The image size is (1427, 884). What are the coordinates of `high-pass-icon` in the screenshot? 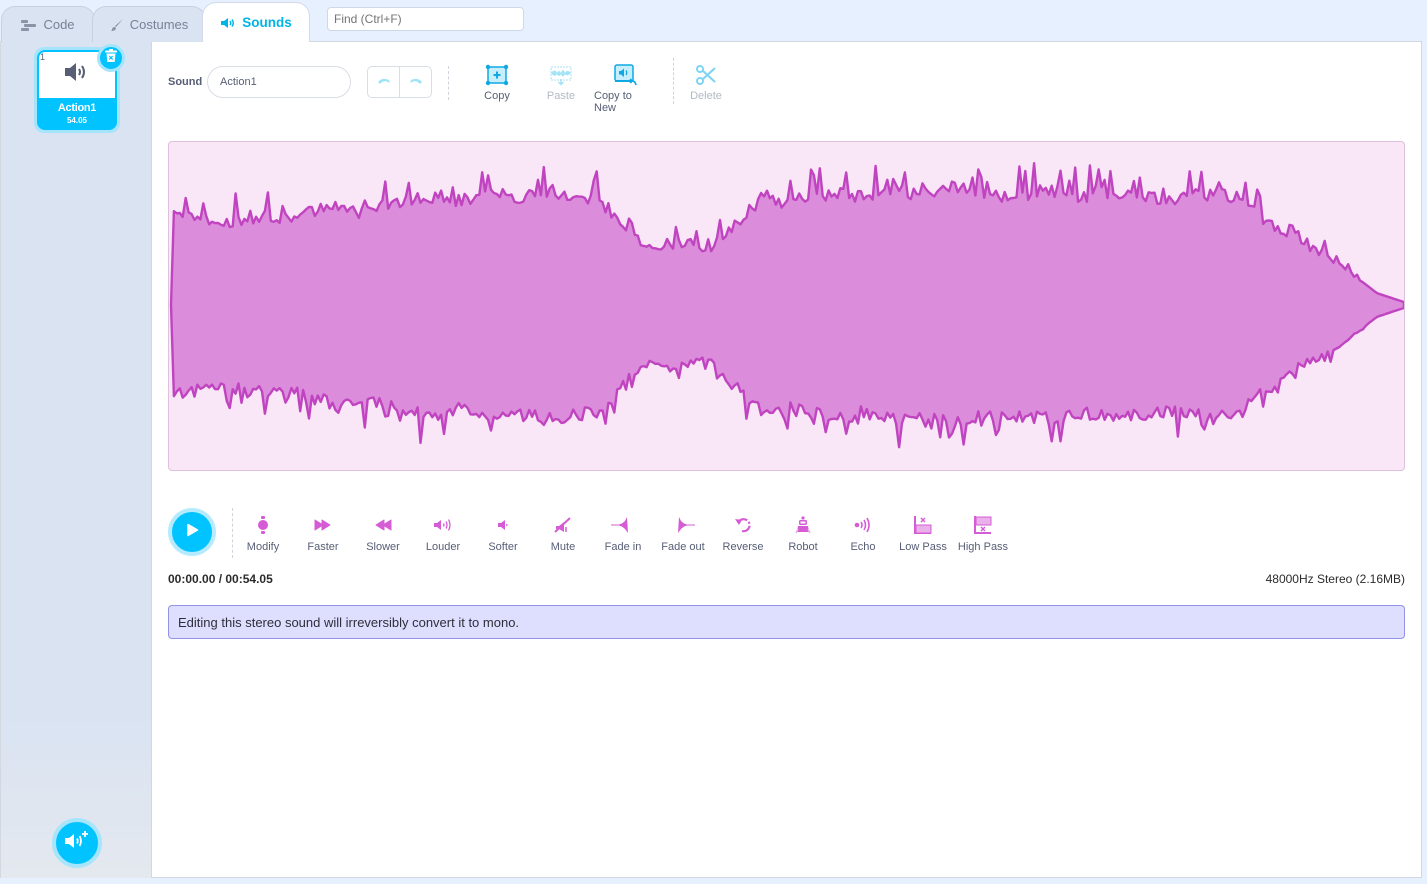 It's located at (983, 525).